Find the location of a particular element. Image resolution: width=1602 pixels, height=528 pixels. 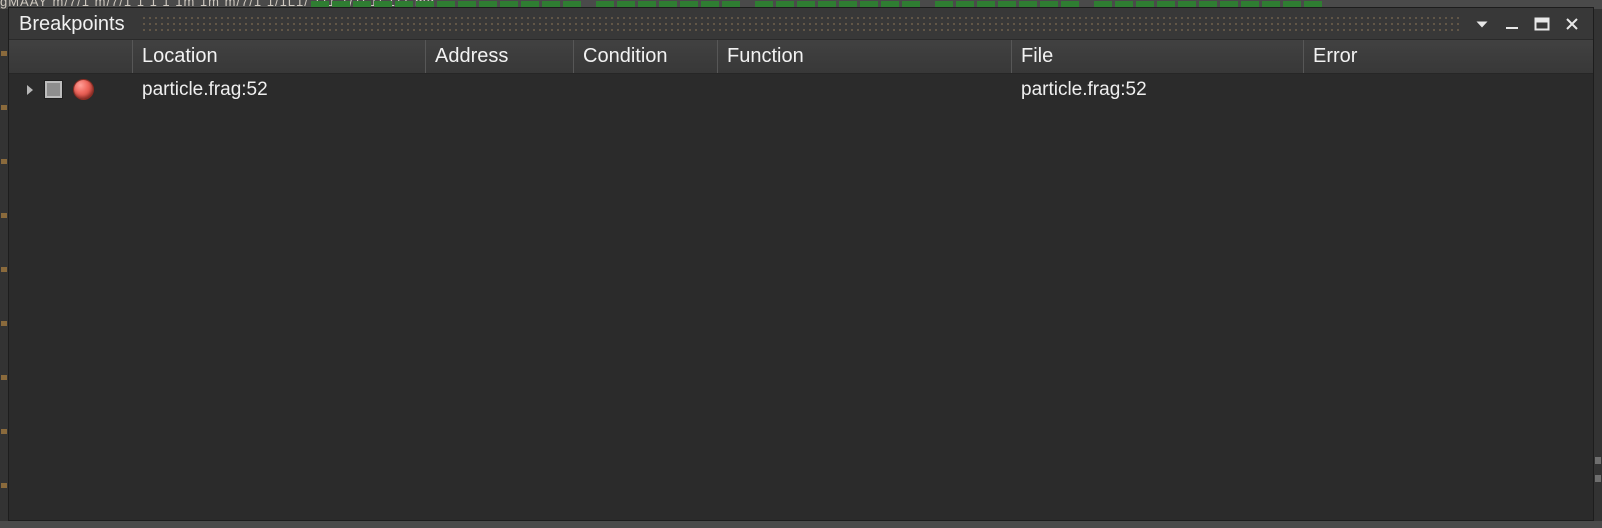

close-icon is located at coordinates (1572, 24).